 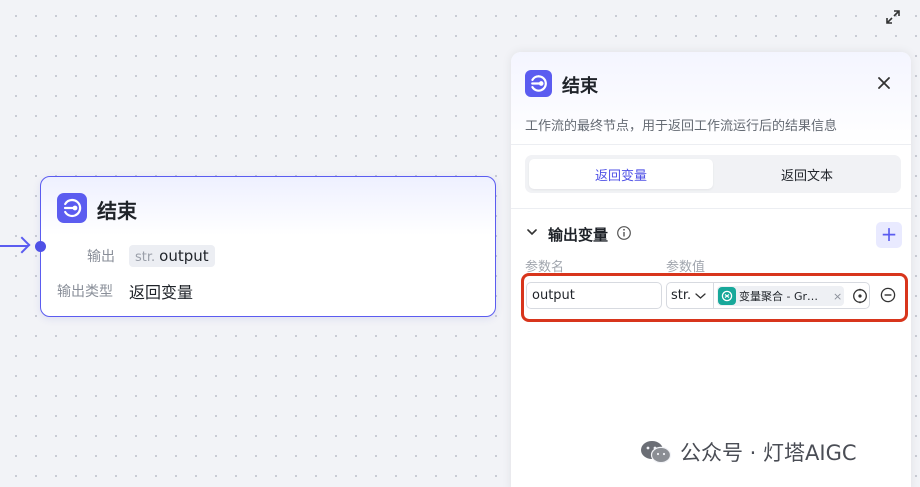 I want to click on node-output-label: 输出, so click(x=101, y=257).